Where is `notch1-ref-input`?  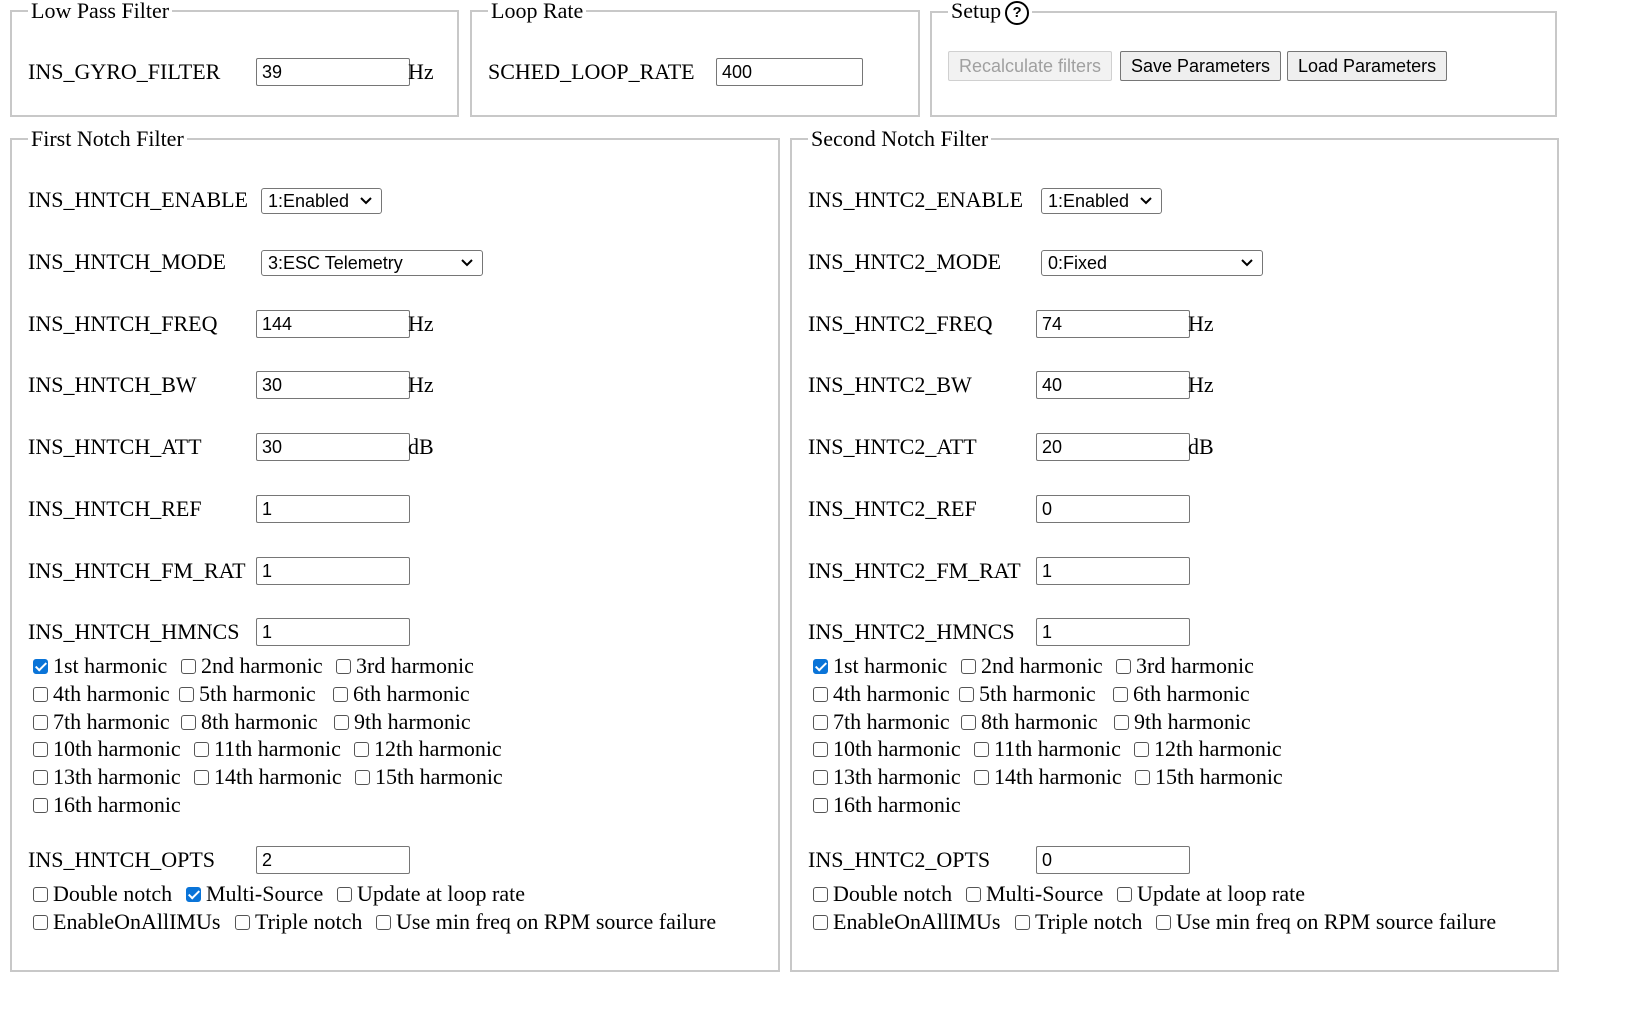
notch1-ref-input is located at coordinates (333, 509).